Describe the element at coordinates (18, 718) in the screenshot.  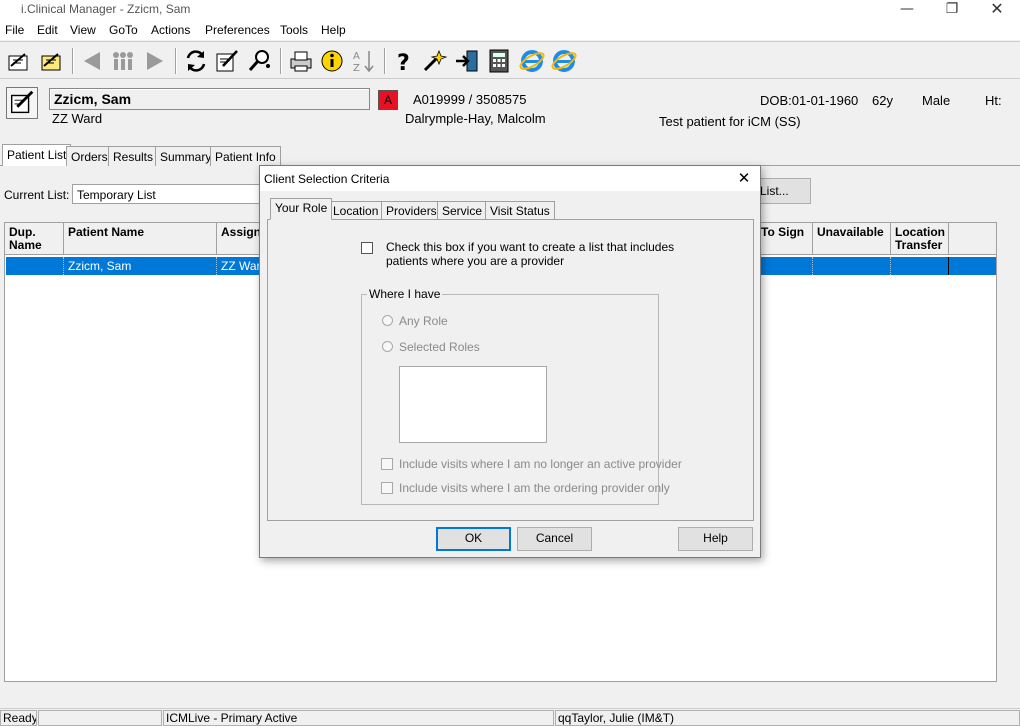
I see `status-ready: Ready` at that location.